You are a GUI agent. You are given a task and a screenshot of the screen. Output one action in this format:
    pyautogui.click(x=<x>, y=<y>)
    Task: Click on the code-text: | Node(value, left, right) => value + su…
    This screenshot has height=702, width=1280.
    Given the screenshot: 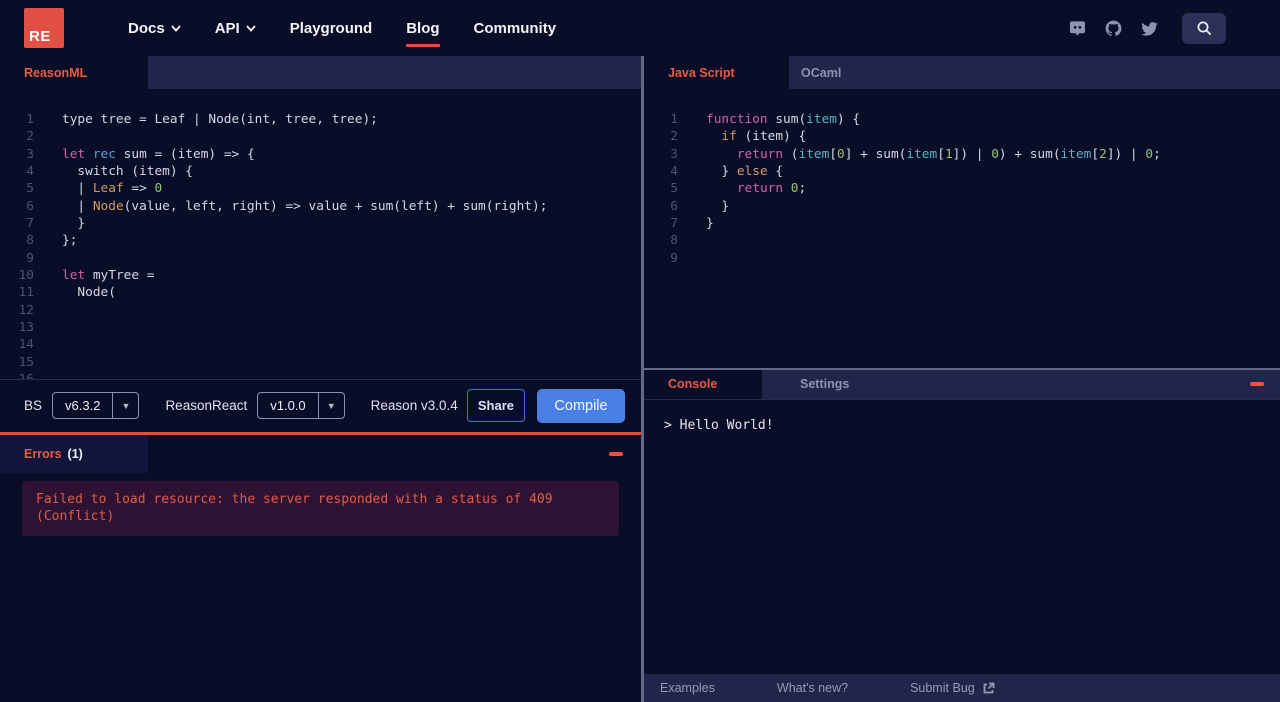 What is the action you would take?
    pyautogui.click(x=305, y=206)
    